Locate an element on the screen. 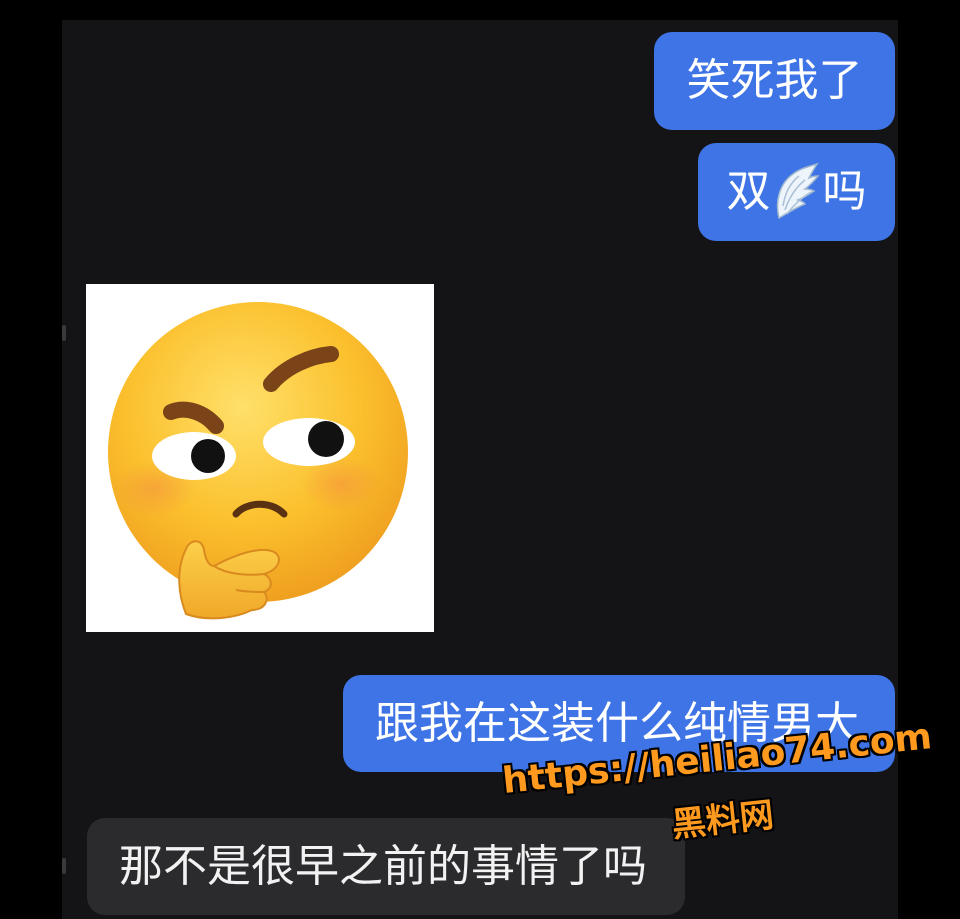 The width and height of the screenshot is (960, 919). message-bubble-outgoing: 双 吗 is located at coordinates (796, 192).